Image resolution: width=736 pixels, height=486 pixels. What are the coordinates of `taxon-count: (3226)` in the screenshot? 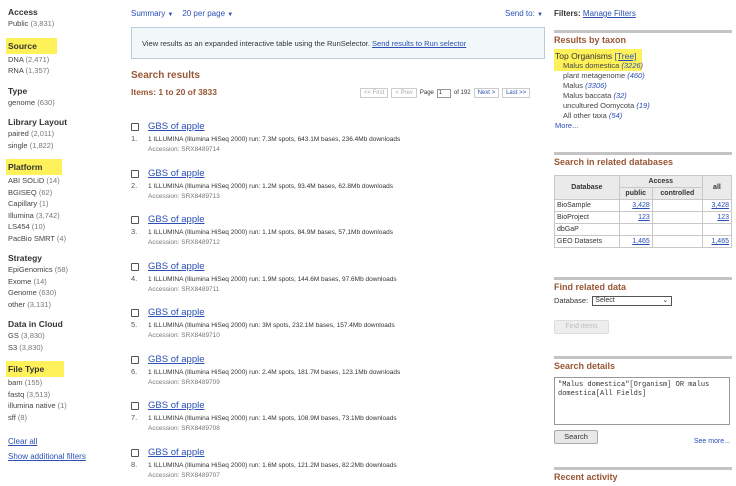 It's located at (632, 65).